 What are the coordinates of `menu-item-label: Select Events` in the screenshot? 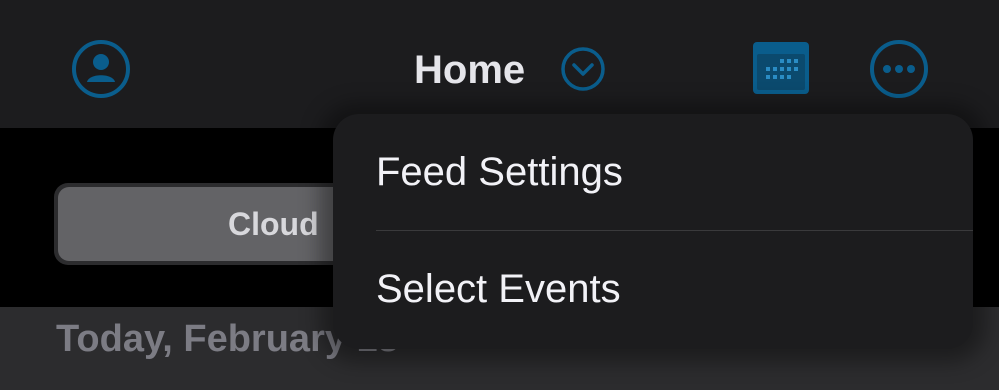 It's located at (498, 288).